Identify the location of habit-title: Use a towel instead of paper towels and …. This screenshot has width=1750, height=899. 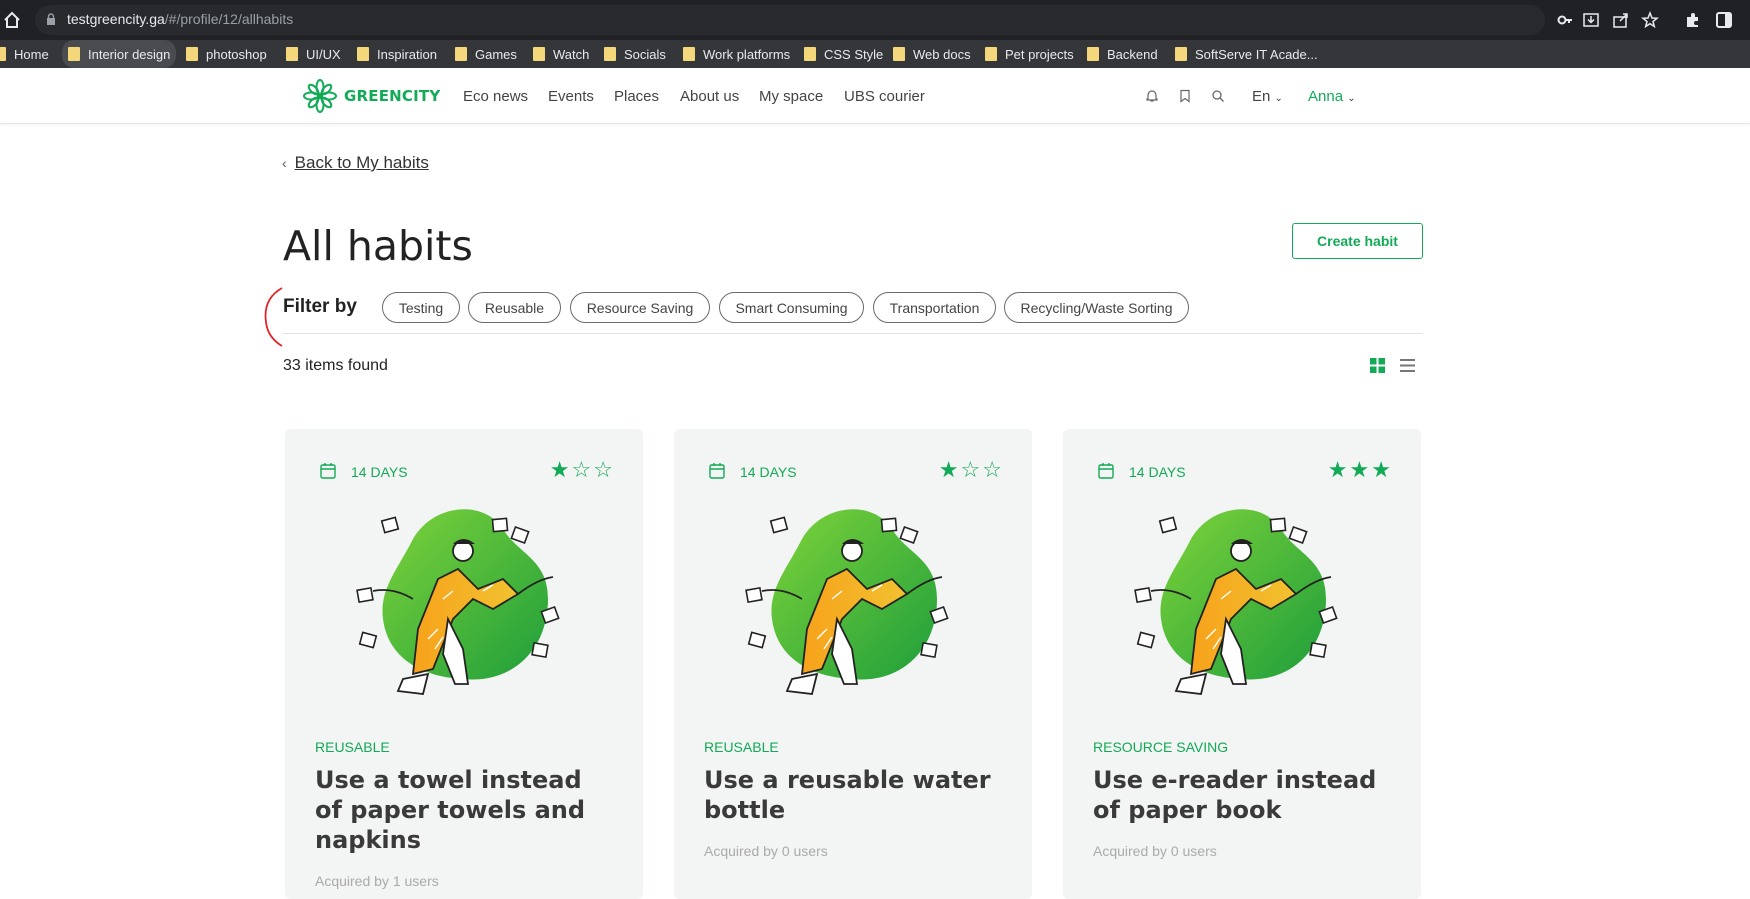
(465, 810).